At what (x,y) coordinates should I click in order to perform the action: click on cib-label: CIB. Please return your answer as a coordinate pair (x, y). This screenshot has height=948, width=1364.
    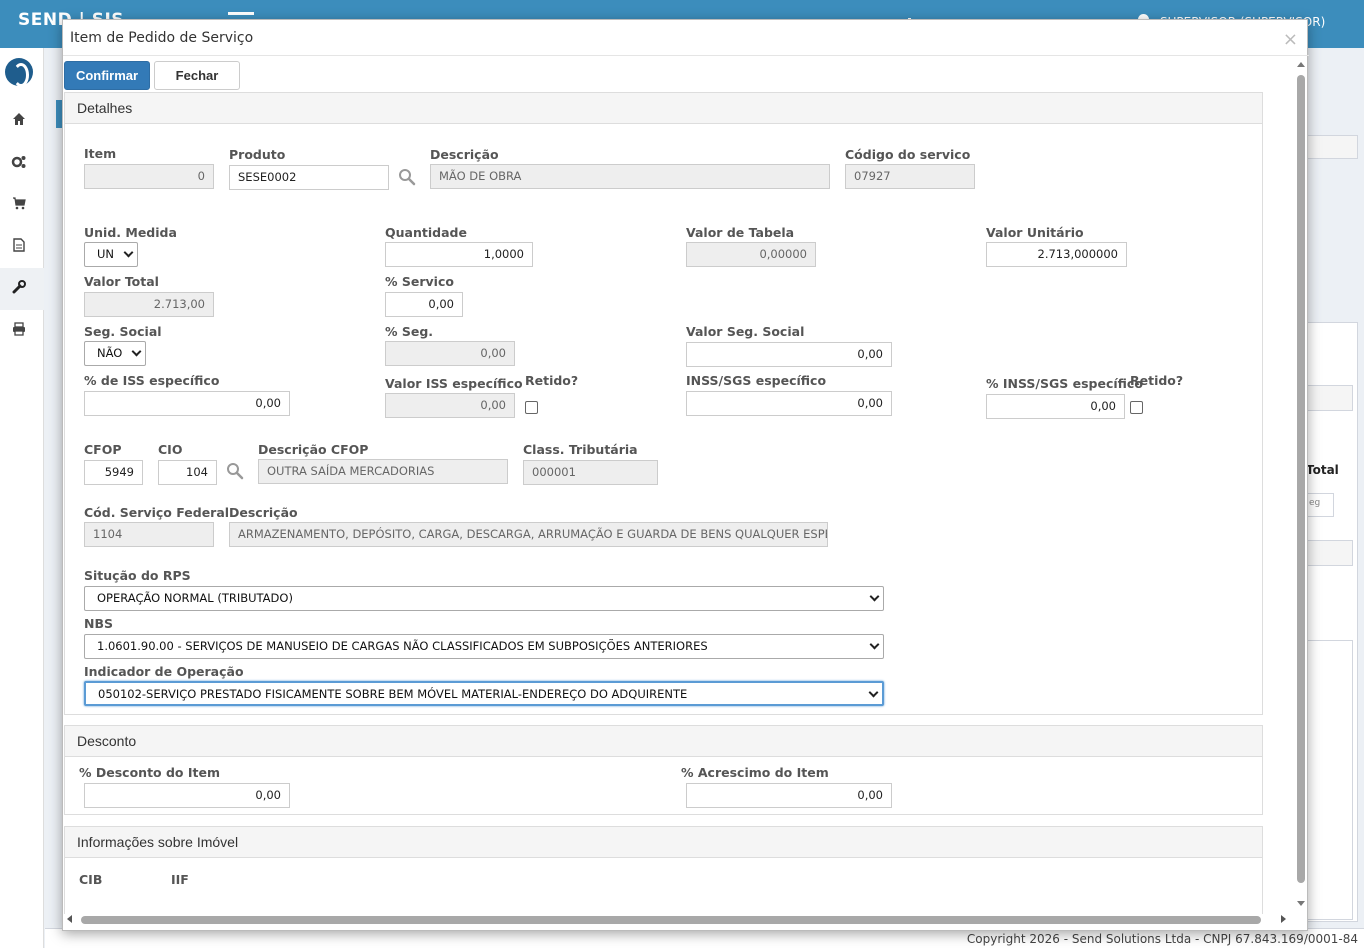
    Looking at the image, I should click on (91, 879).